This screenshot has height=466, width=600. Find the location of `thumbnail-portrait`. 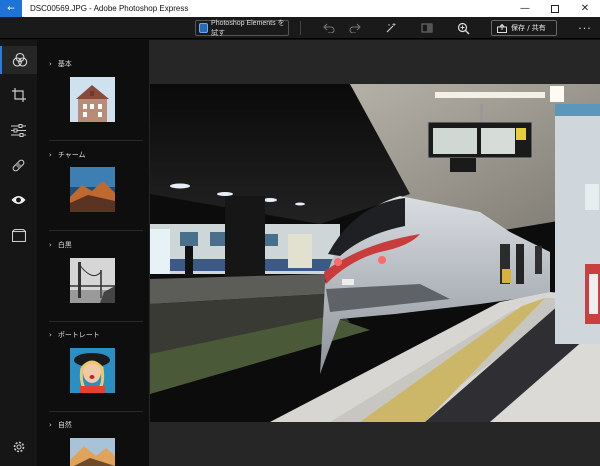

thumbnail-portrait is located at coordinates (92, 370).